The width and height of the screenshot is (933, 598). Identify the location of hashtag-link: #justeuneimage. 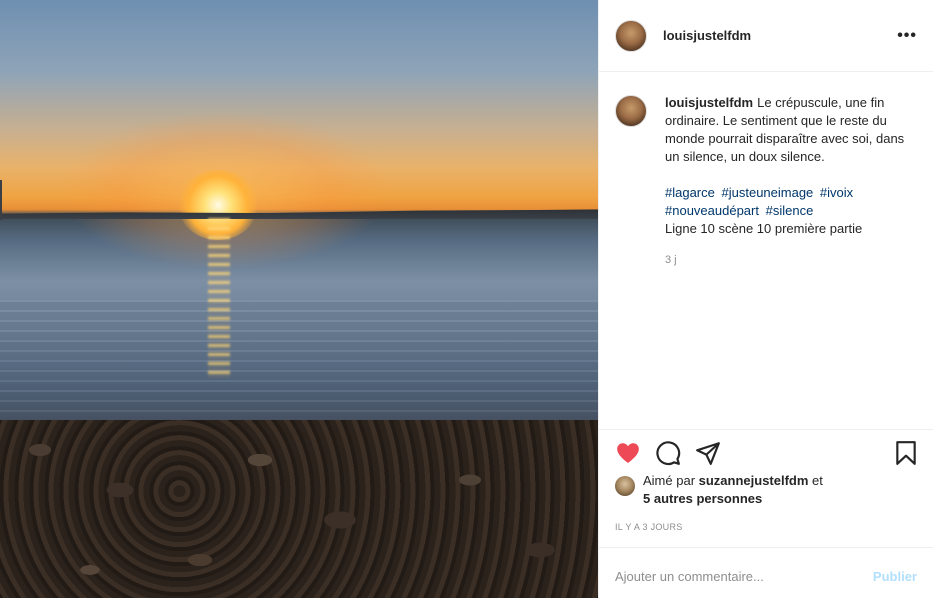
(768, 192).